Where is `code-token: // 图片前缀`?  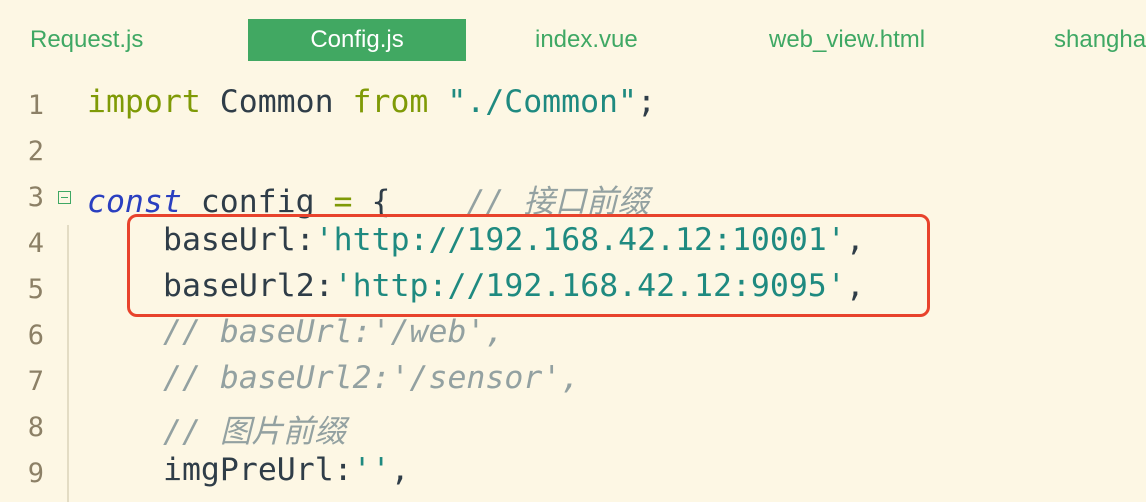
code-token: // 图片前缀 is located at coordinates (254, 432).